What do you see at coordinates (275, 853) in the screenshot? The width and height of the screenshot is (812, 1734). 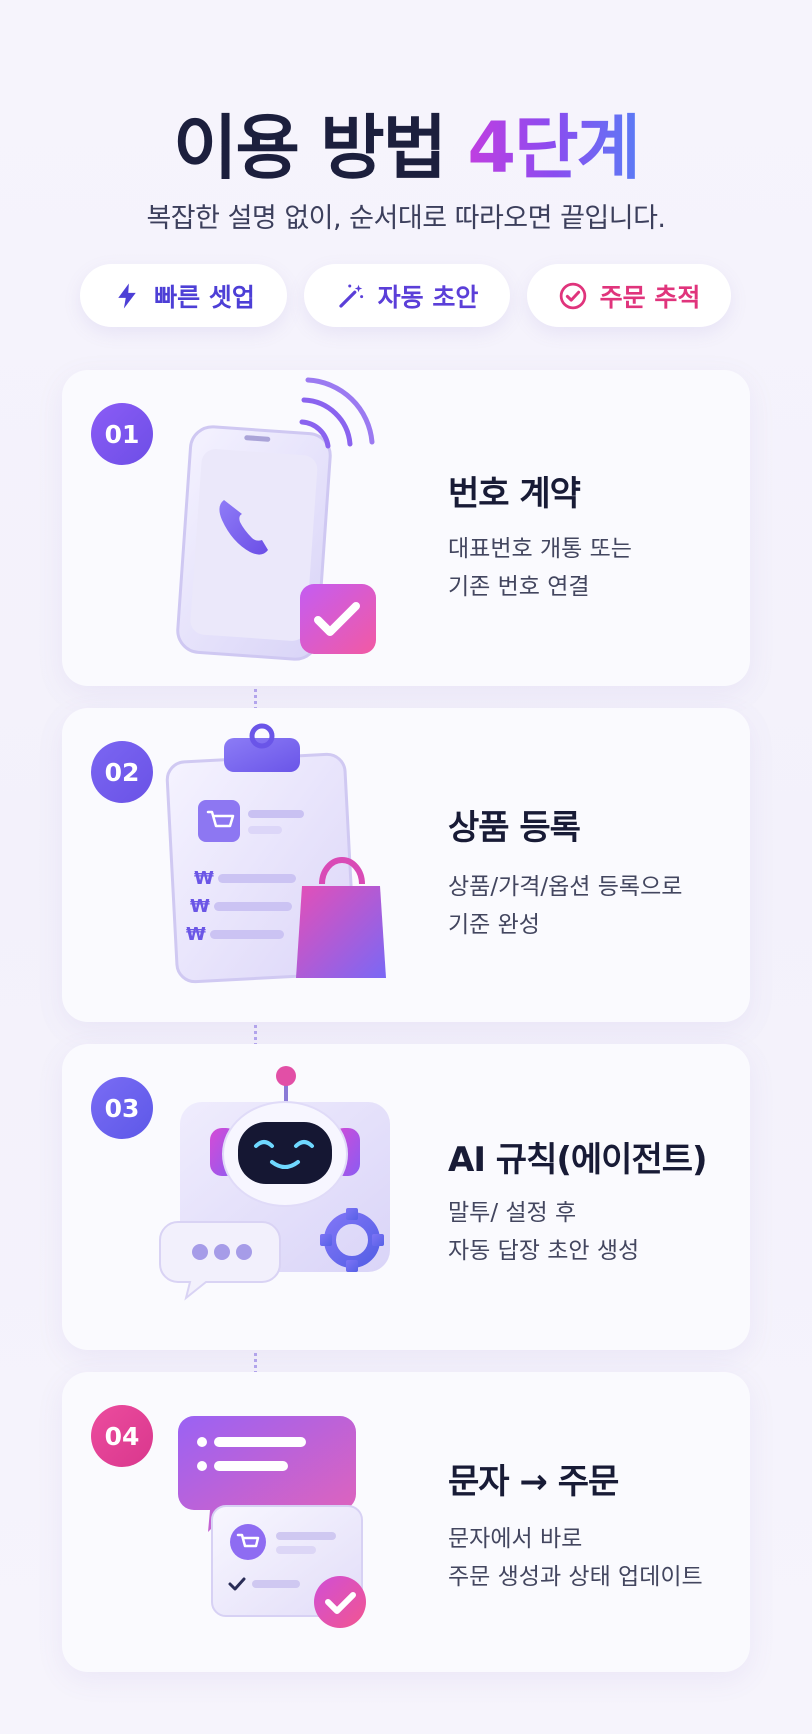 I see `clipboard-icon: ₩ ₩ ₩` at bounding box center [275, 853].